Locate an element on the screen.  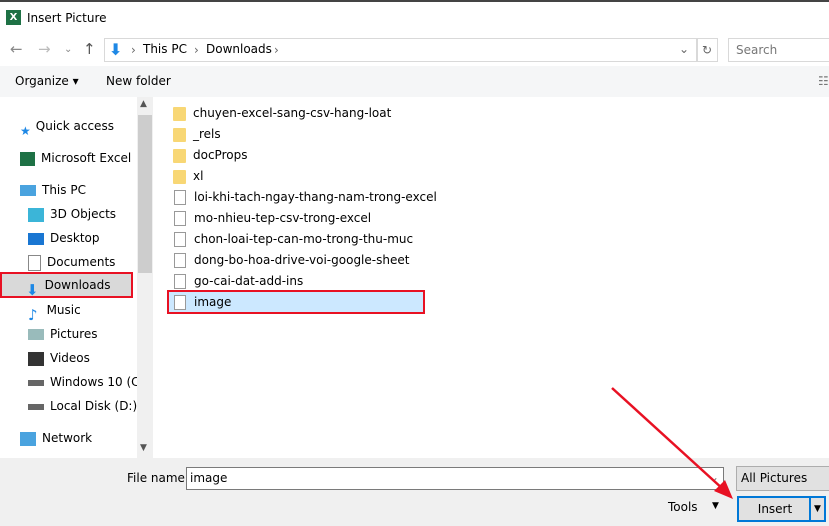
file-item: loi-khi-tach-ngay-thang-nam-trong-excel is located at coordinates (305, 197).